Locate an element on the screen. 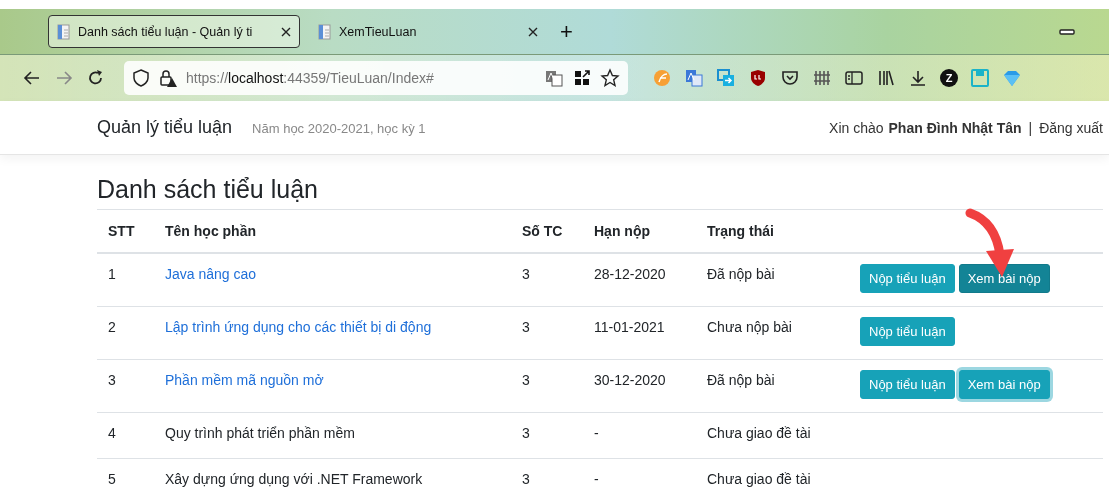 The height and width of the screenshot is (500, 1109). browser-tab: Danh sách tiểu luận - Quản lý ti is located at coordinates (174, 31).